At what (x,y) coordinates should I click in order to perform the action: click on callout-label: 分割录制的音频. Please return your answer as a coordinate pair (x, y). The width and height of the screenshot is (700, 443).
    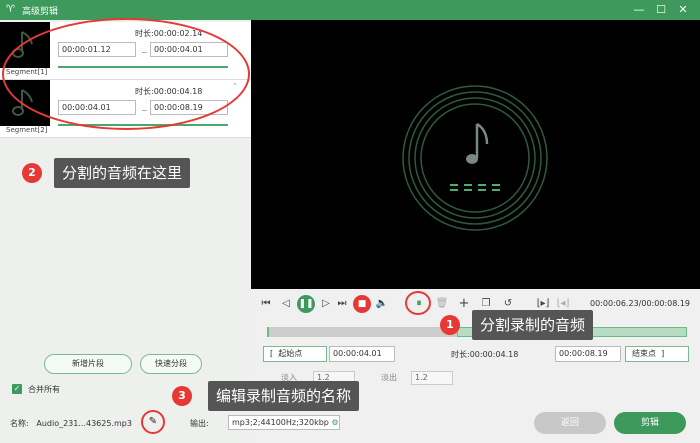
    Looking at the image, I should click on (533, 325).